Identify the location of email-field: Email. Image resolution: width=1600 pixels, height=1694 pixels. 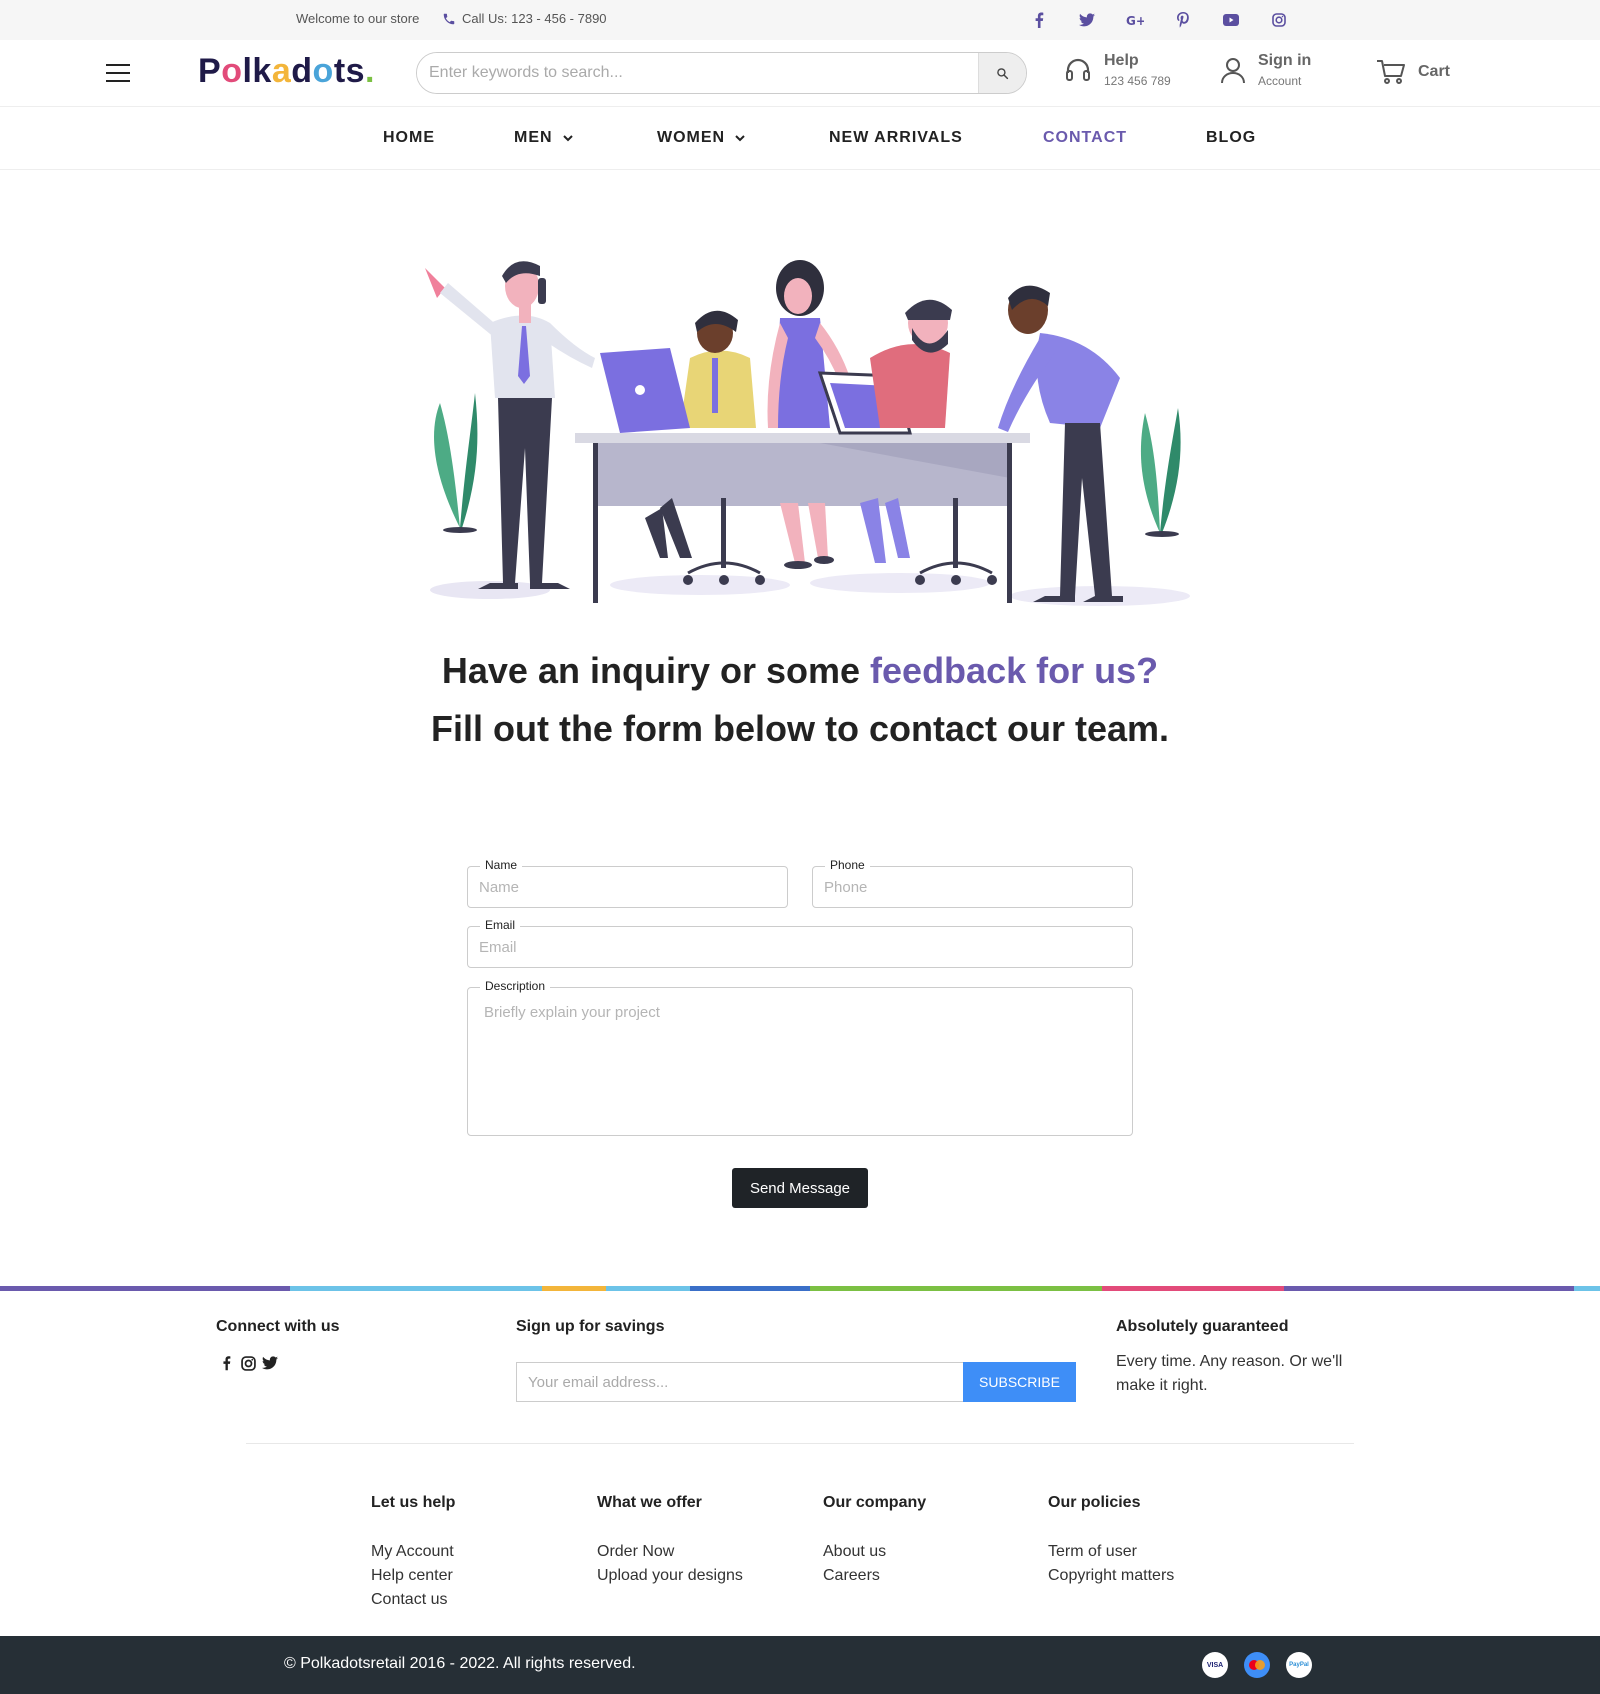
(800, 943).